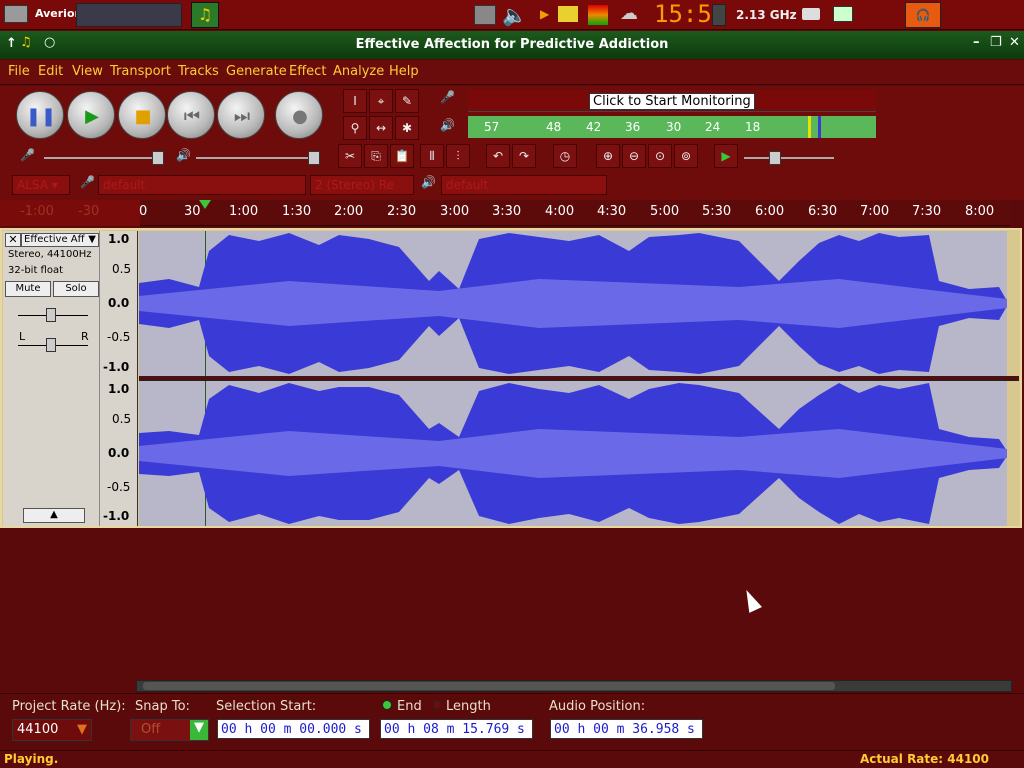  I want to click on record-meter-icon: 🎤, so click(447, 97).